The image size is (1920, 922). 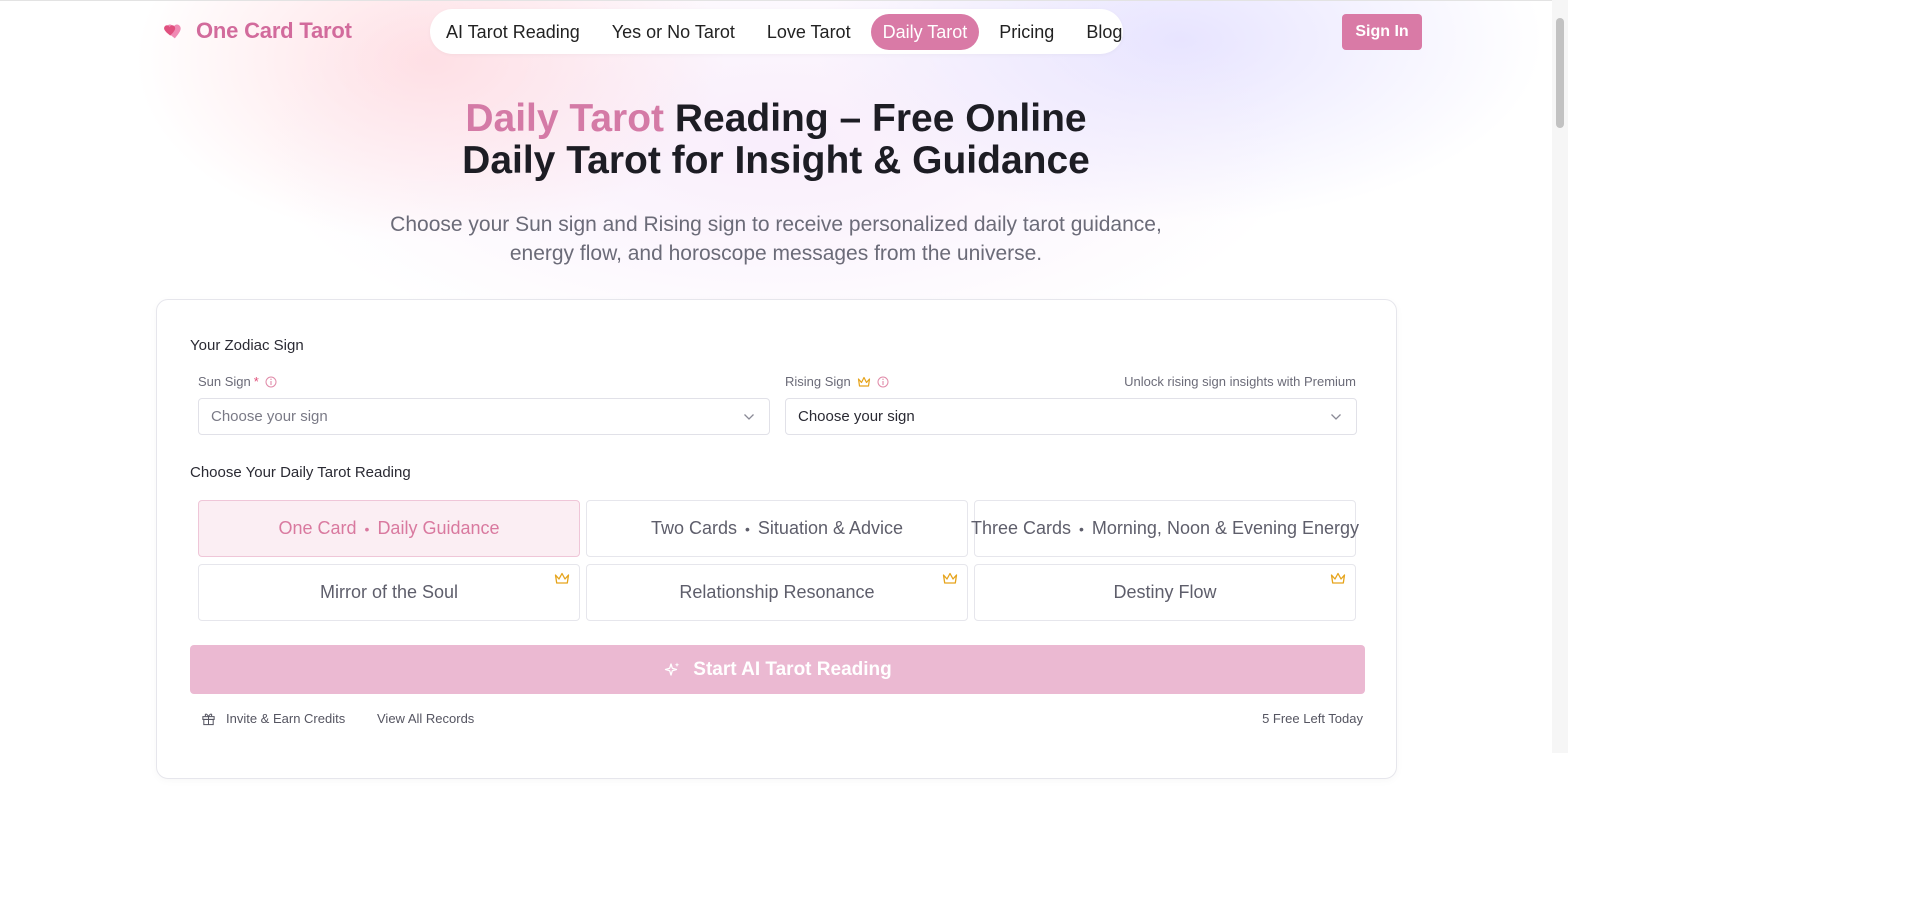 I want to click on rising-sign-select: Choose your sign, so click(x=1071, y=416).